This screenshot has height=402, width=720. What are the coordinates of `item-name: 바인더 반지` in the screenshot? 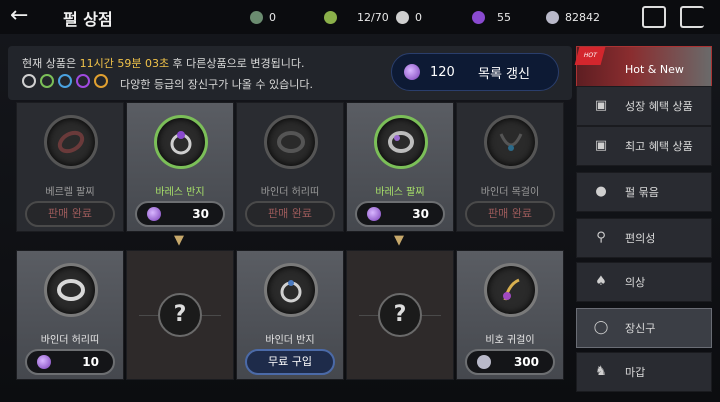 It's located at (290, 340).